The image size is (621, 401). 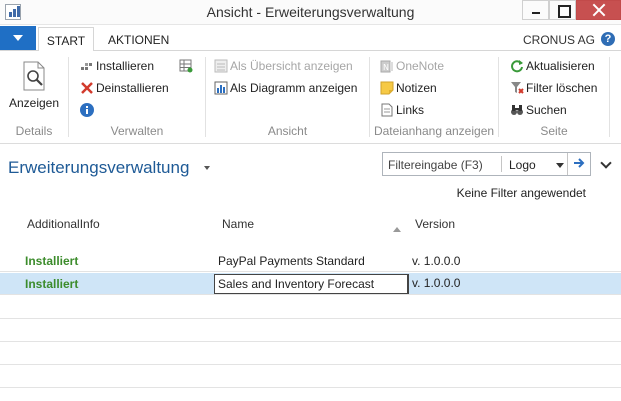 I want to click on uninstall-label: Deinstallieren, so click(x=132, y=88).